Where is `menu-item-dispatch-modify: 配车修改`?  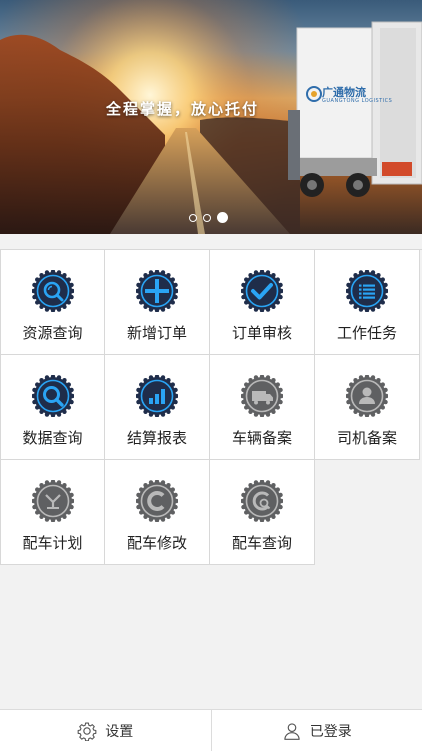
menu-item-dispatch-modify: 配车修改 is located at coordinates (157, 512).